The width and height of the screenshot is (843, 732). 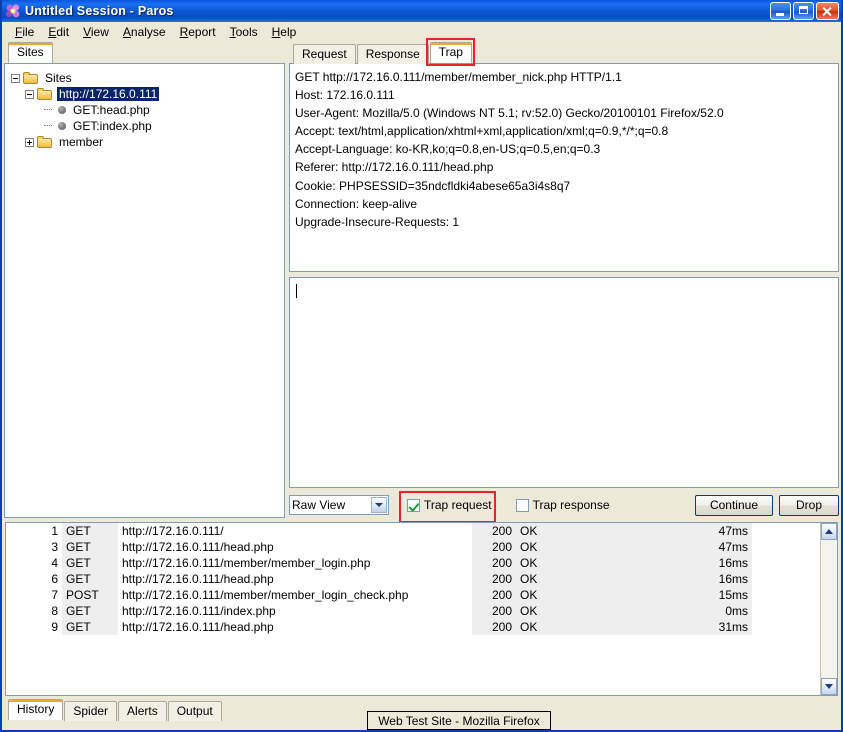 I want to click on continue-button: Continue, so click(x=733, y=505).